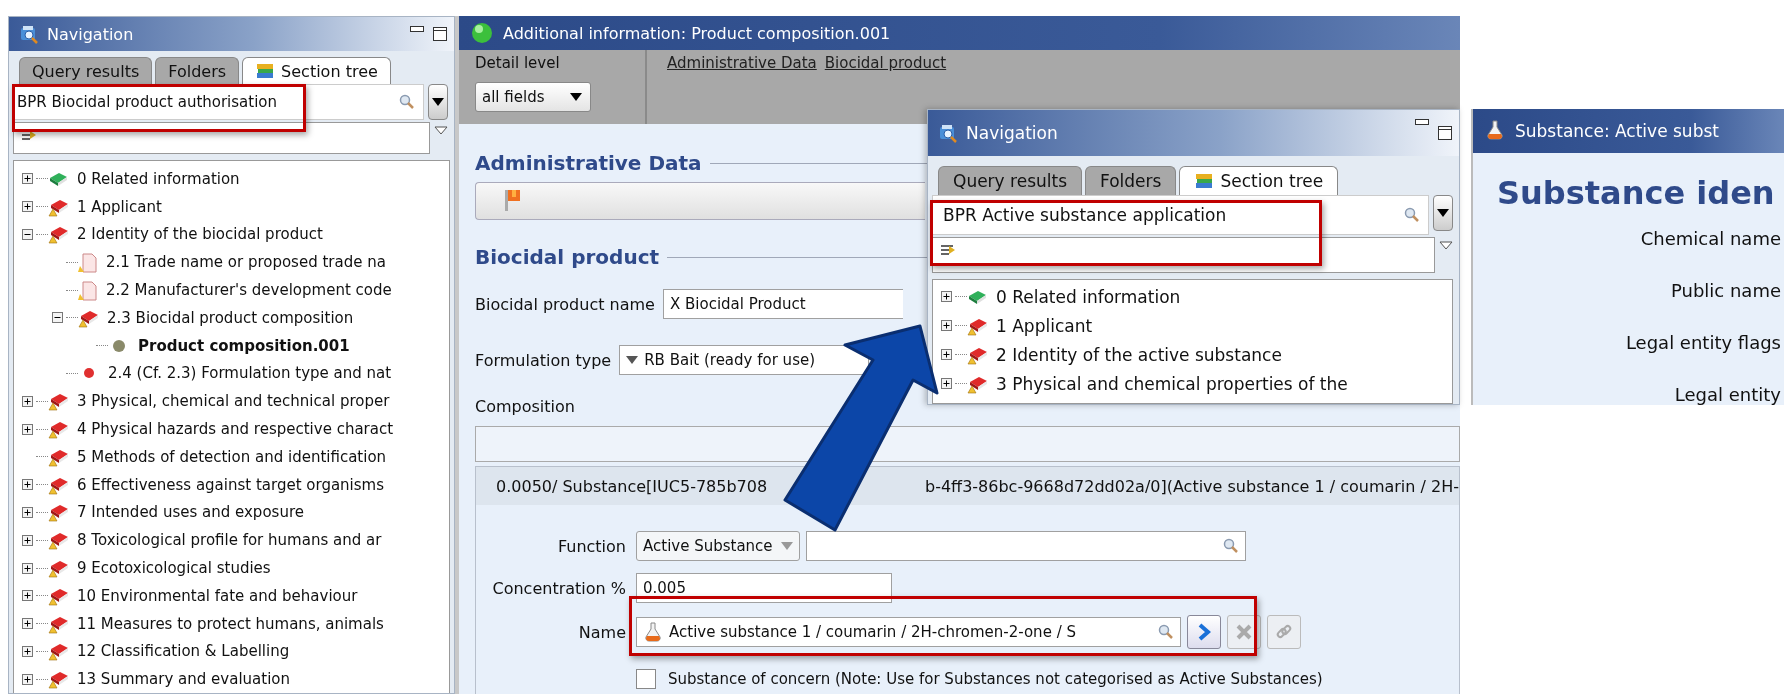  I want to click on tree-item: 3 Physical and chemical properties of the, so click(1172, 383).